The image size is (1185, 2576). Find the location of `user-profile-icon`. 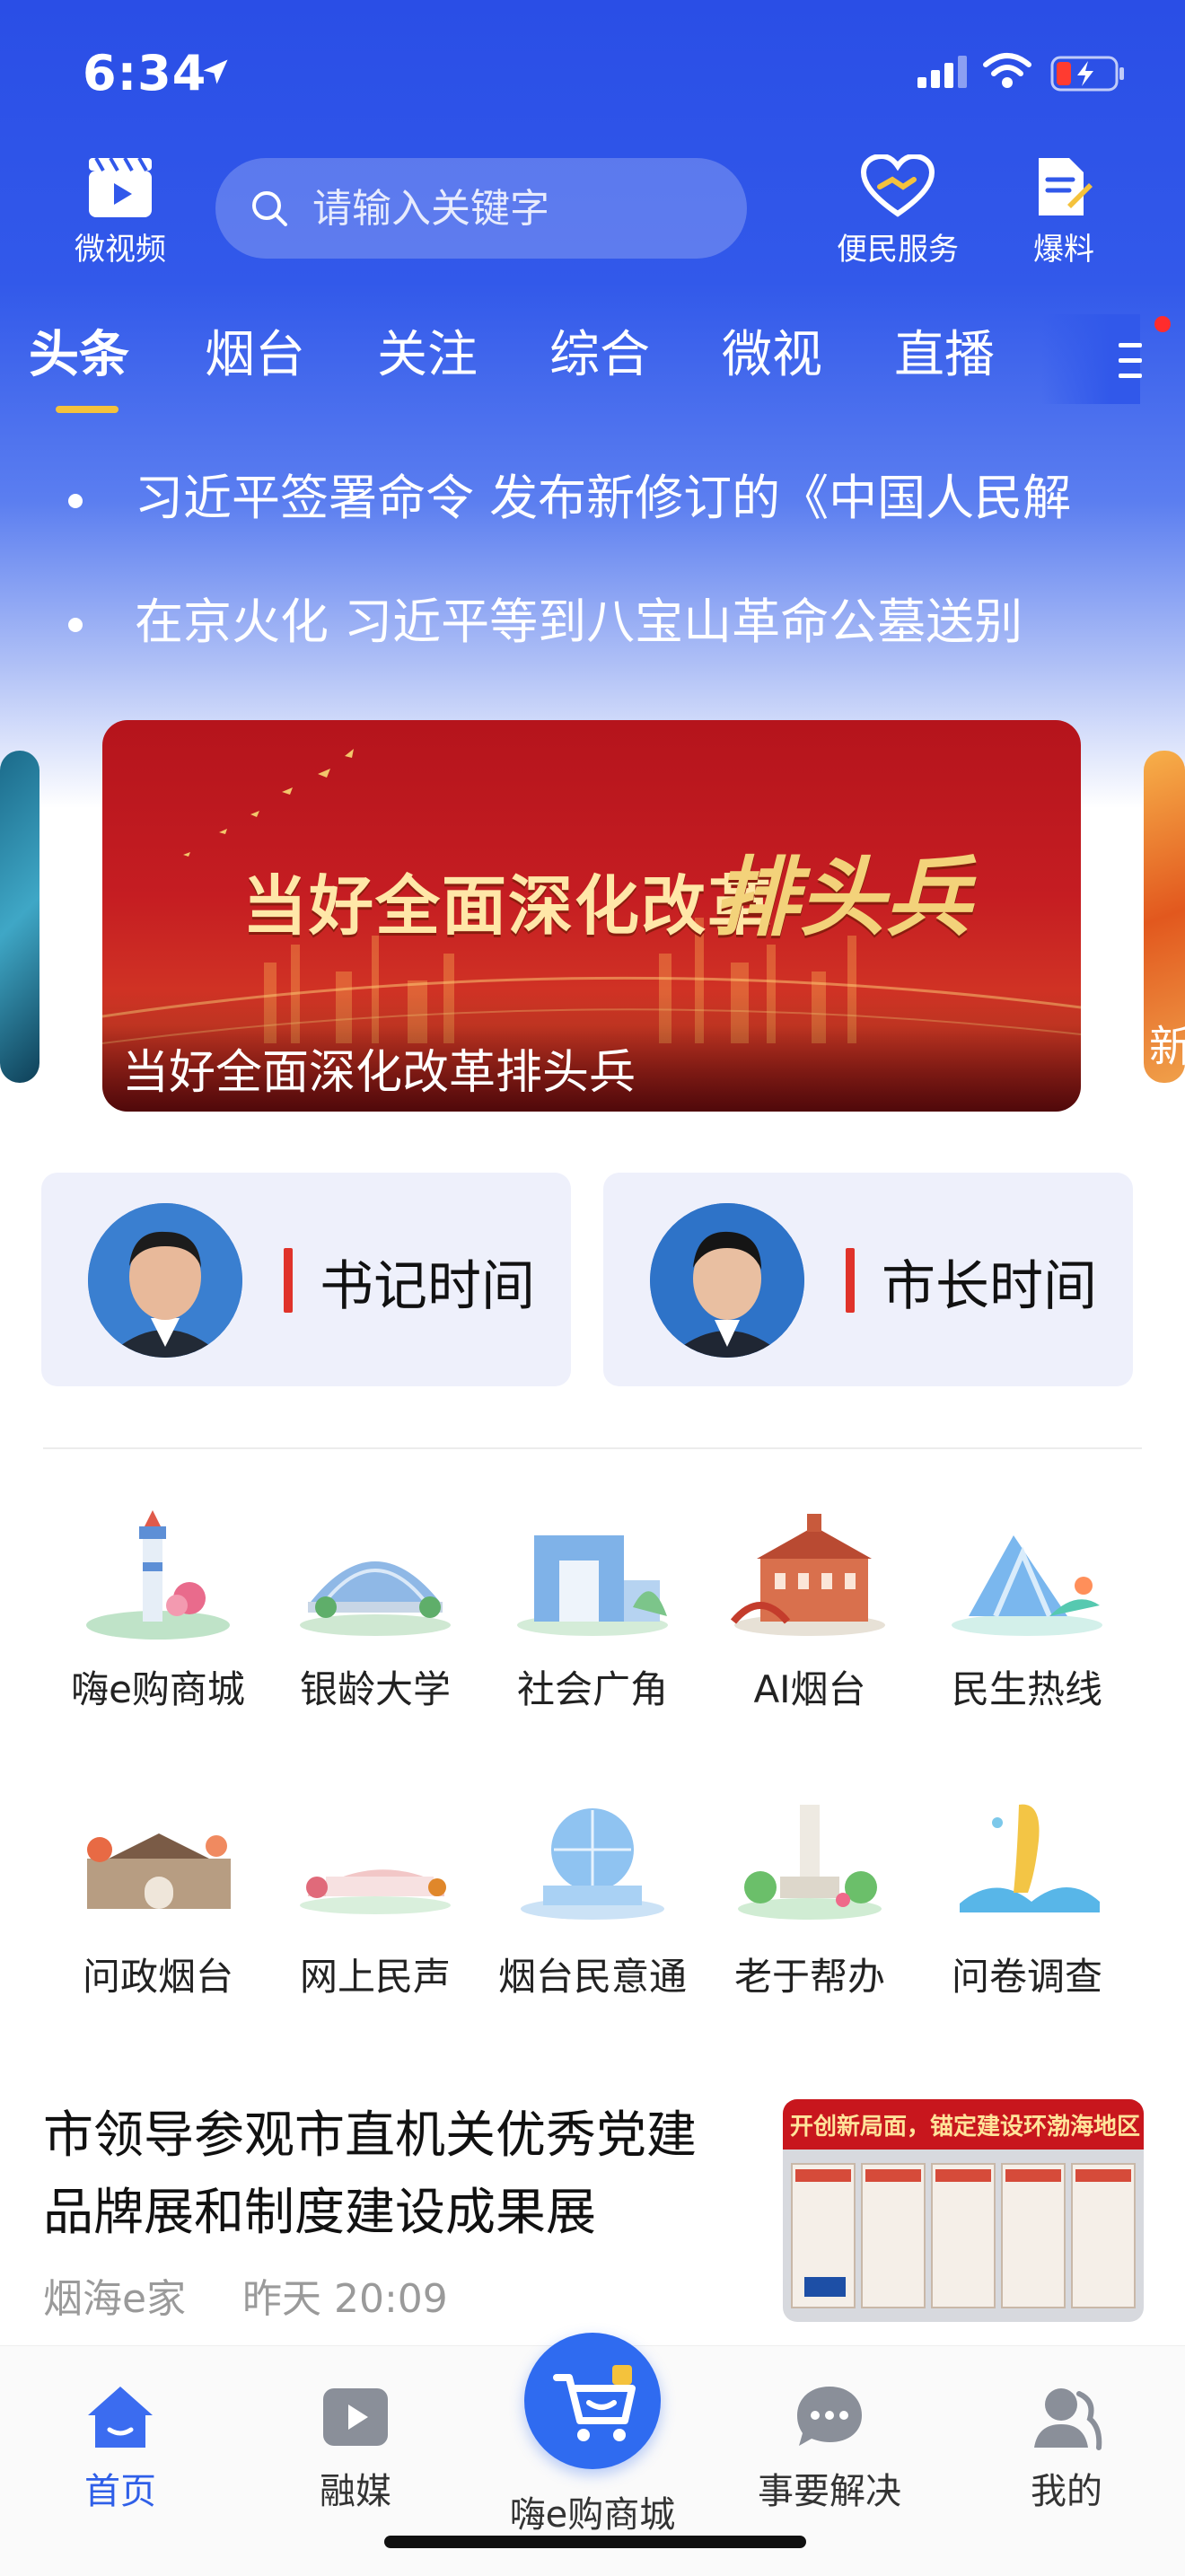

user-profile-icon is located at coordinates (1068, 2419).